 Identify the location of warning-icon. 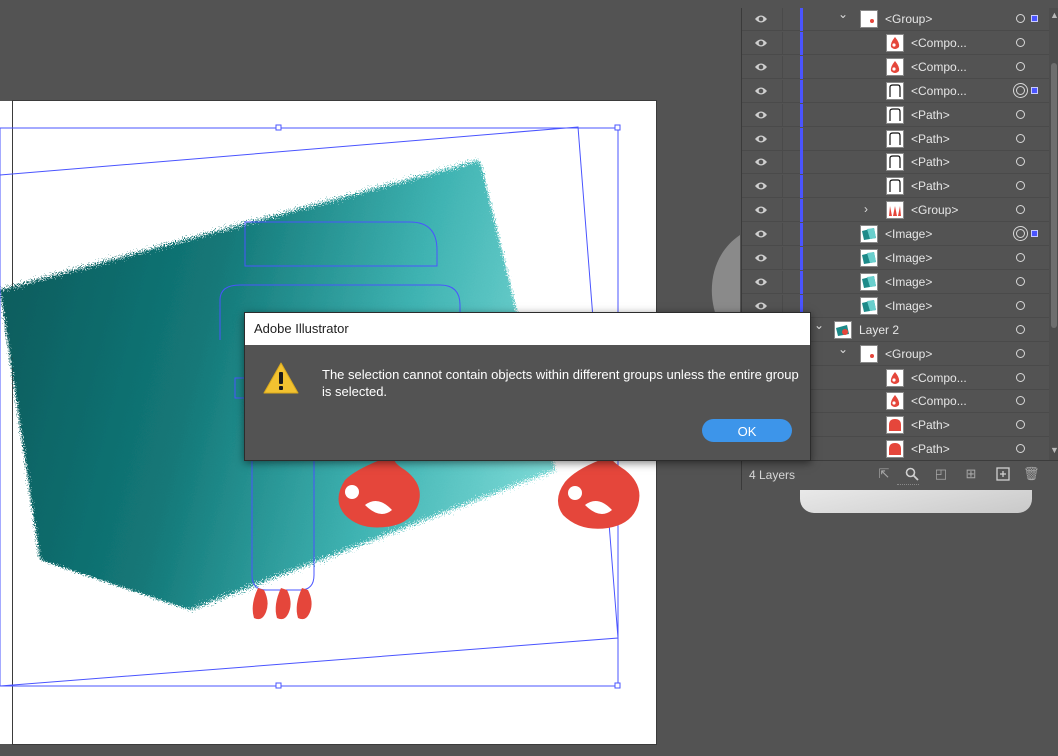
(281, 378).